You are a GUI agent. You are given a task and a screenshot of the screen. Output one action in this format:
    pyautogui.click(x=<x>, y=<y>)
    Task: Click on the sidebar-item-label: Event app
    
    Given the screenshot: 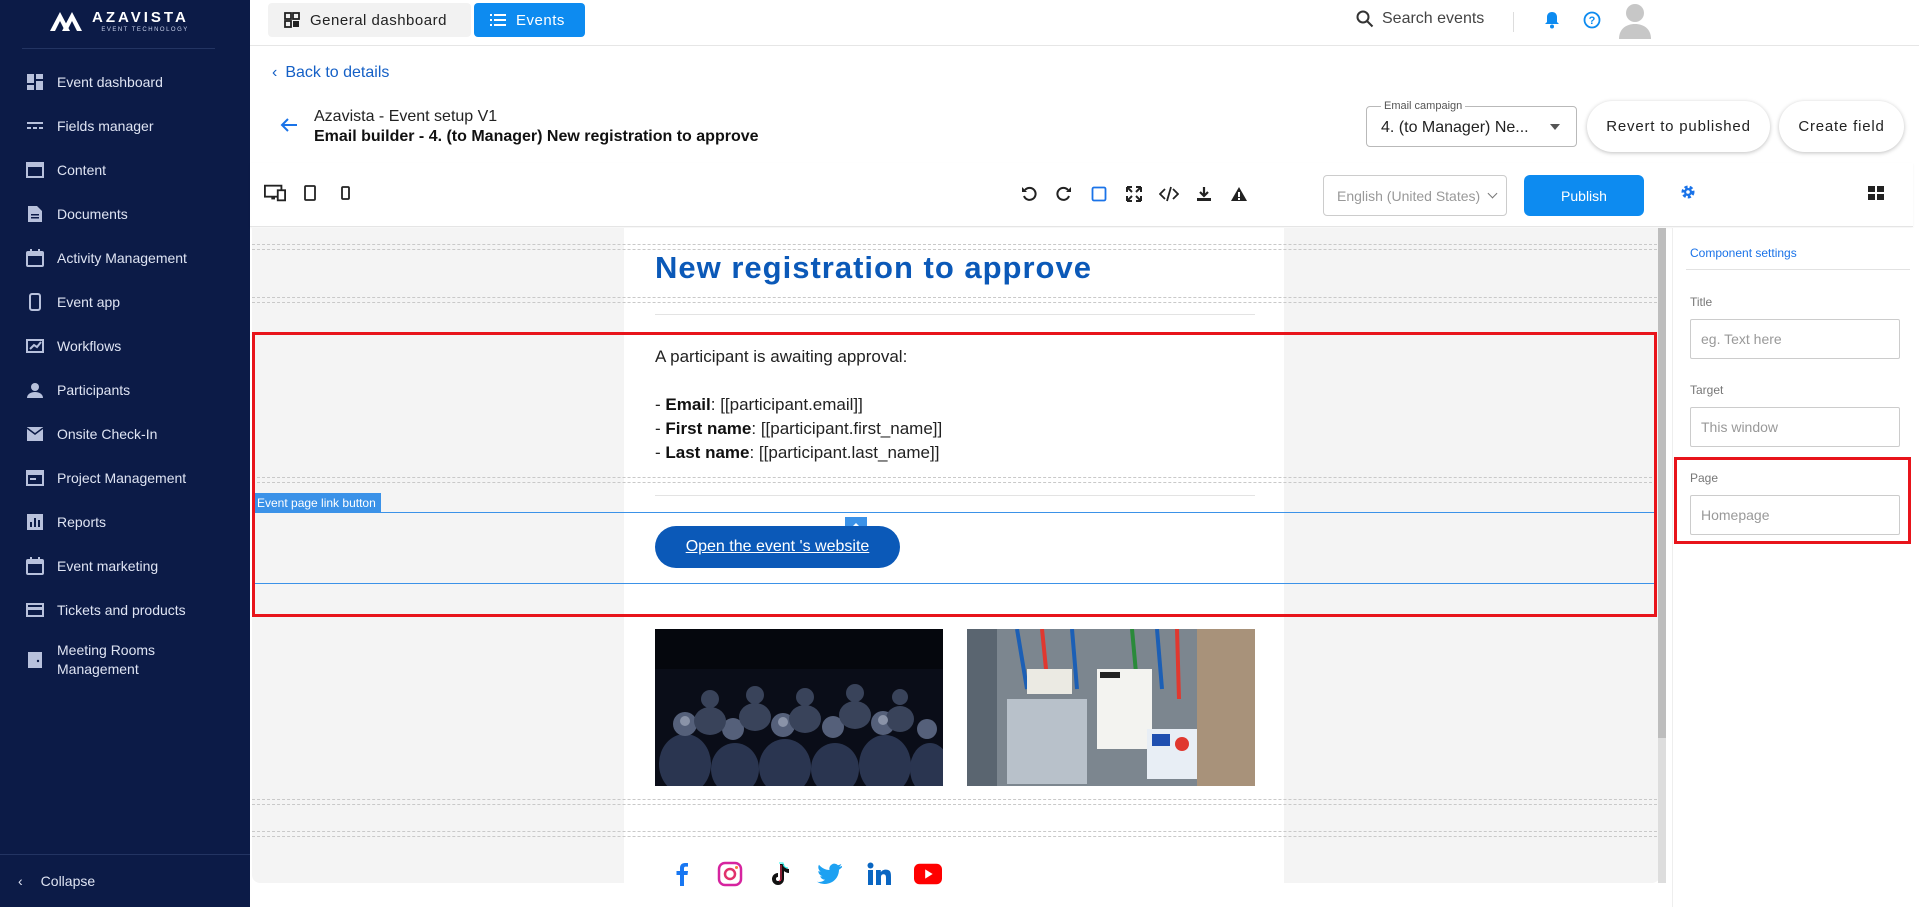 What is the action you would take?
    pyautogui.click(x=89, y=301)
    